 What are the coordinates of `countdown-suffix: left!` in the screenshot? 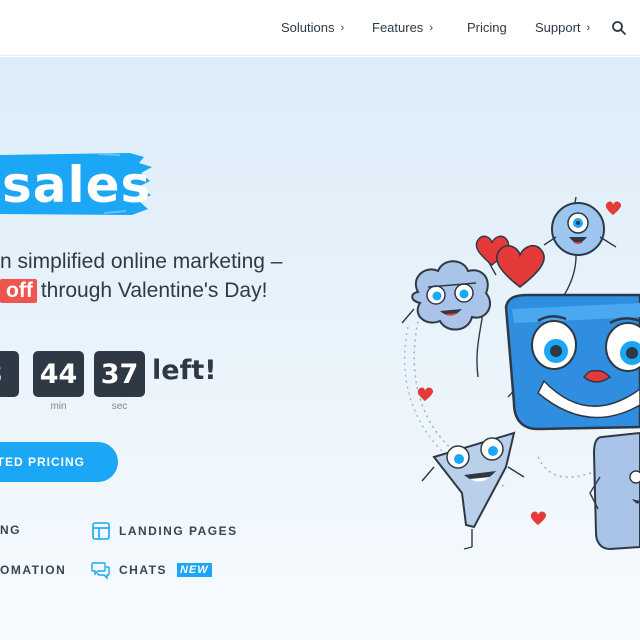 It's located at (184, 370).